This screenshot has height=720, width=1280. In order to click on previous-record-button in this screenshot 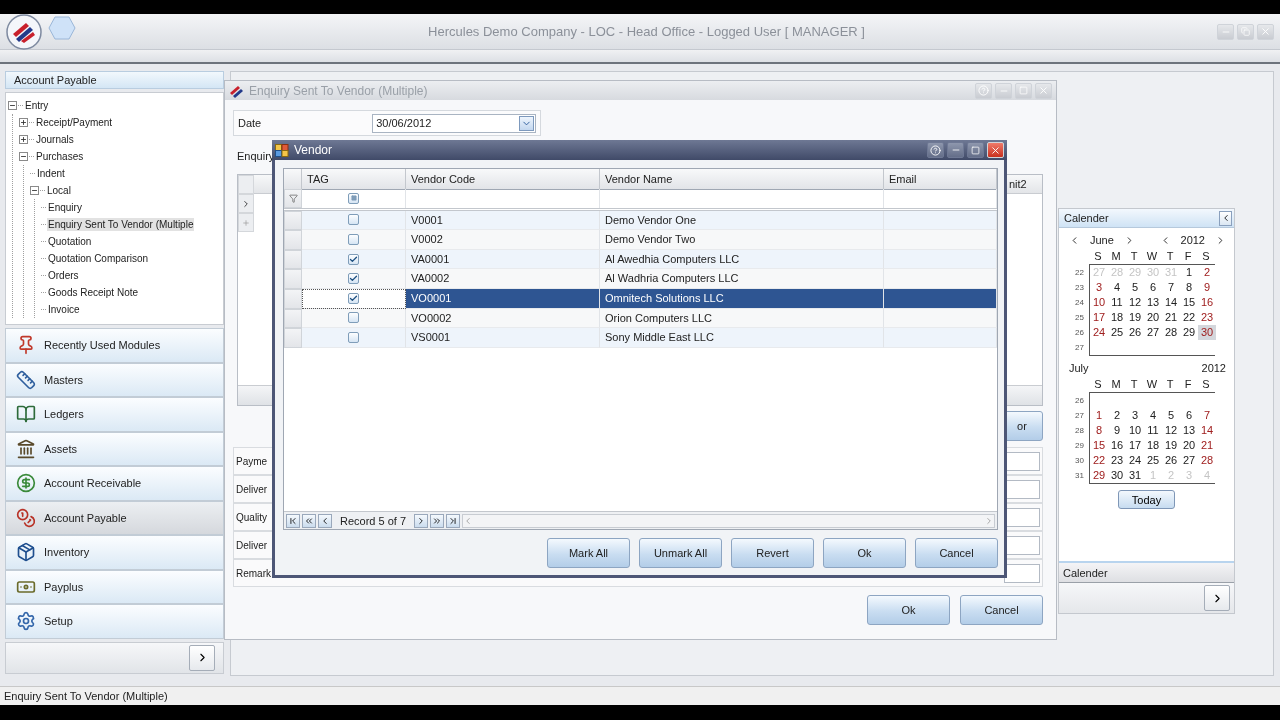, I will do `click(325, 520)`.